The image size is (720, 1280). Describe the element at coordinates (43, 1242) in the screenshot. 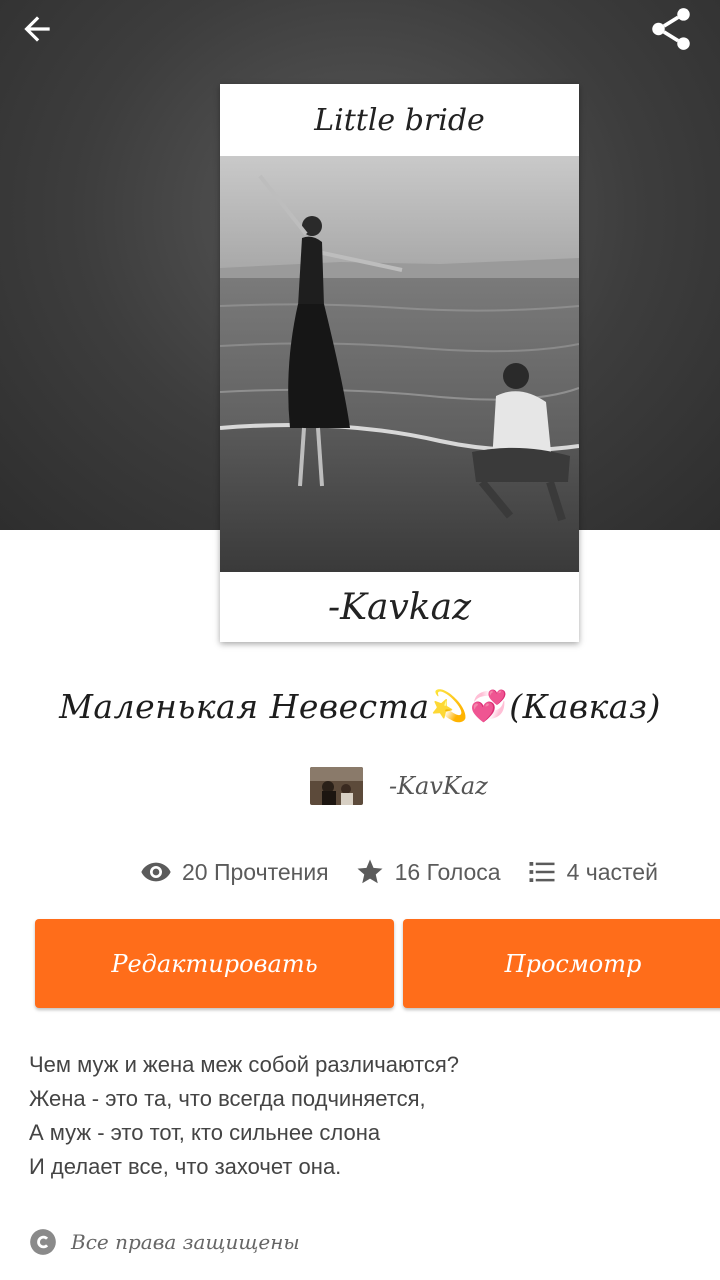

I see `copyright-icon` at that location.